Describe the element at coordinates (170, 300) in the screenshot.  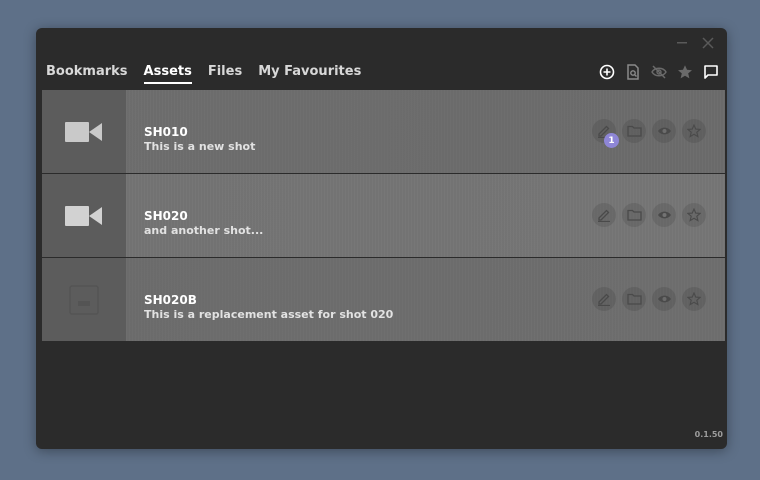
I see `asset-name: SH020B` at that location.